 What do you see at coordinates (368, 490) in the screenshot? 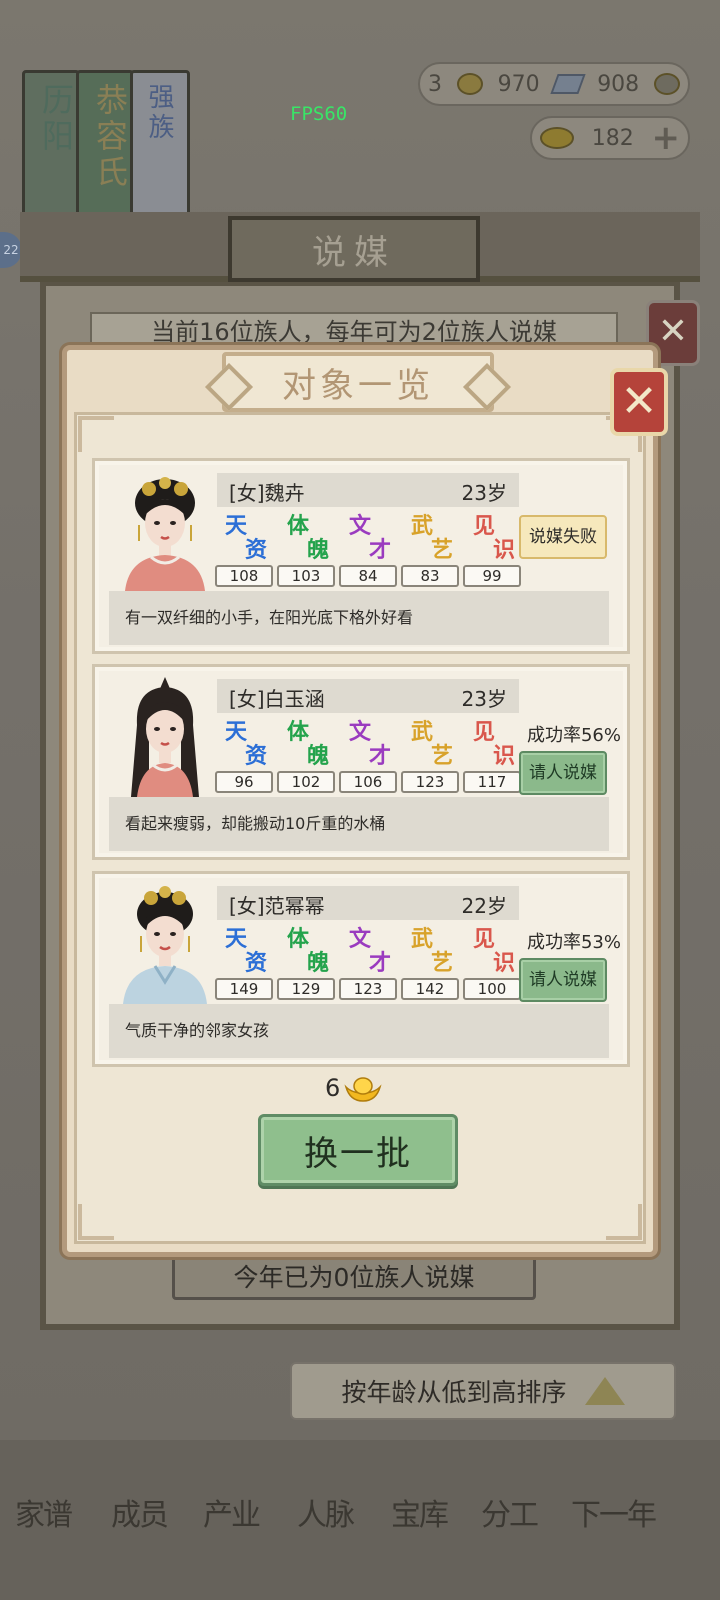
I see `candidate-name-bar: [女]魏卉 23岁` at bounding box center [368, 490].